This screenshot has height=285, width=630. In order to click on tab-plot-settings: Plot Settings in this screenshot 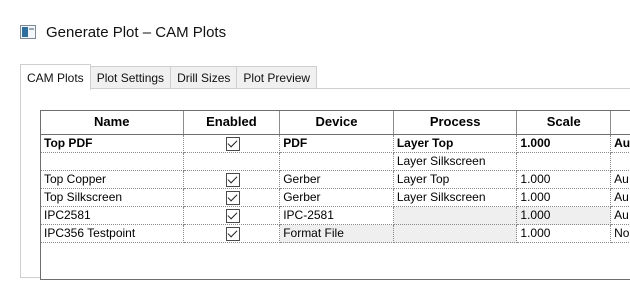, I will do `click(130, 77)`.